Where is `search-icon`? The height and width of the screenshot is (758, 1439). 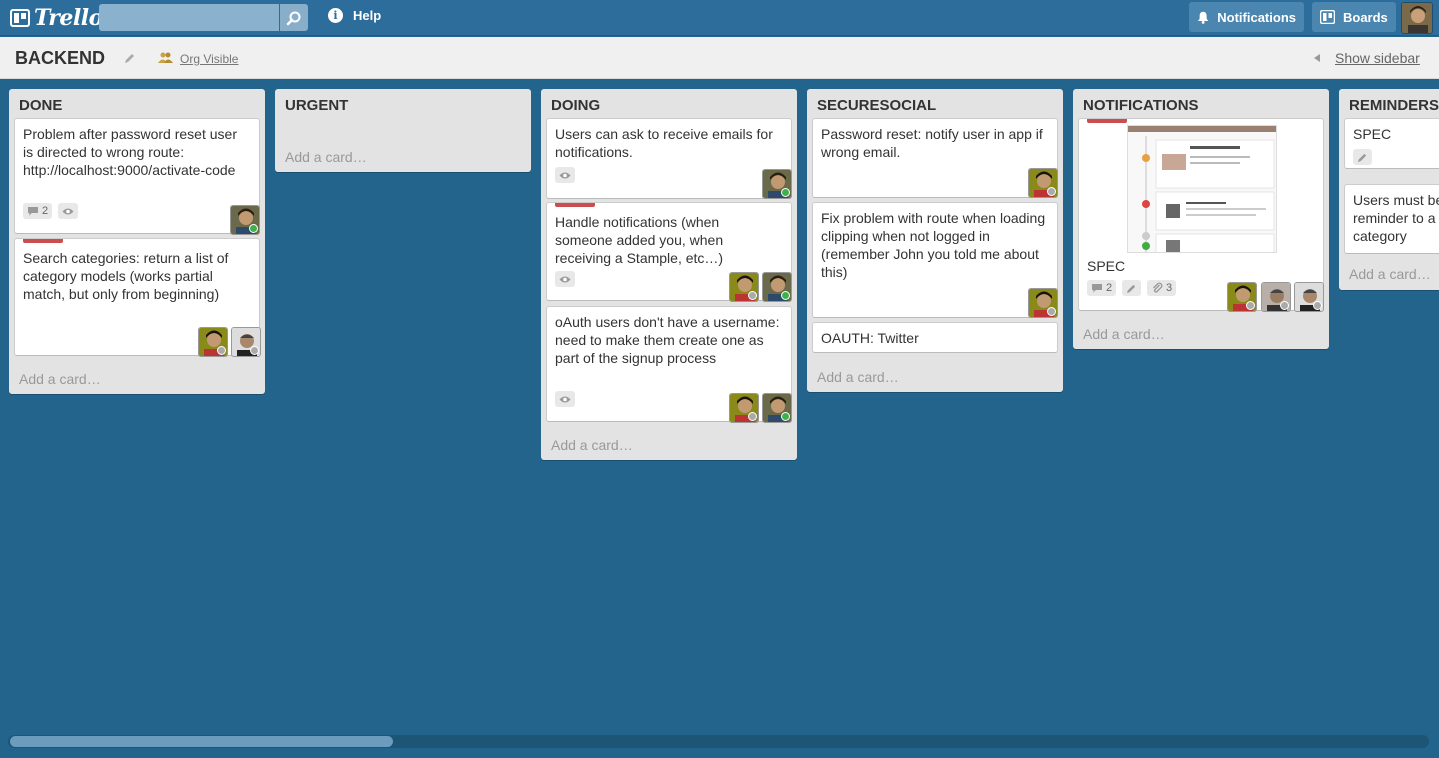
search-icon is located at coordinates (293, 18).